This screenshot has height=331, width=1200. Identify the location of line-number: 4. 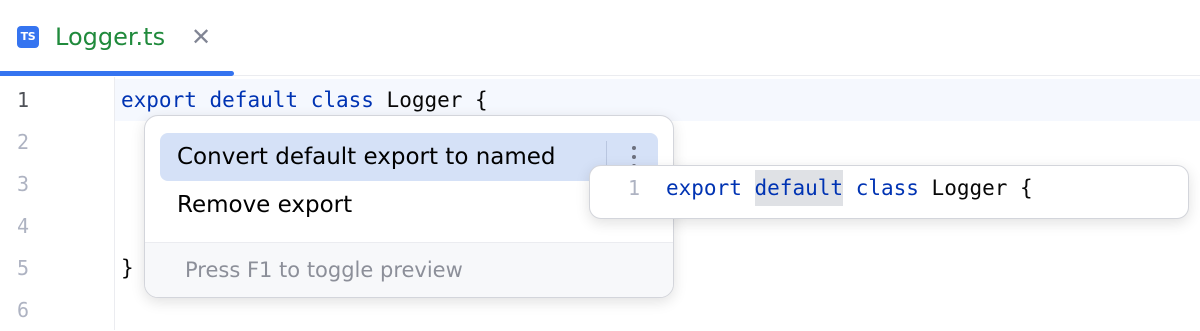
(23, 226).